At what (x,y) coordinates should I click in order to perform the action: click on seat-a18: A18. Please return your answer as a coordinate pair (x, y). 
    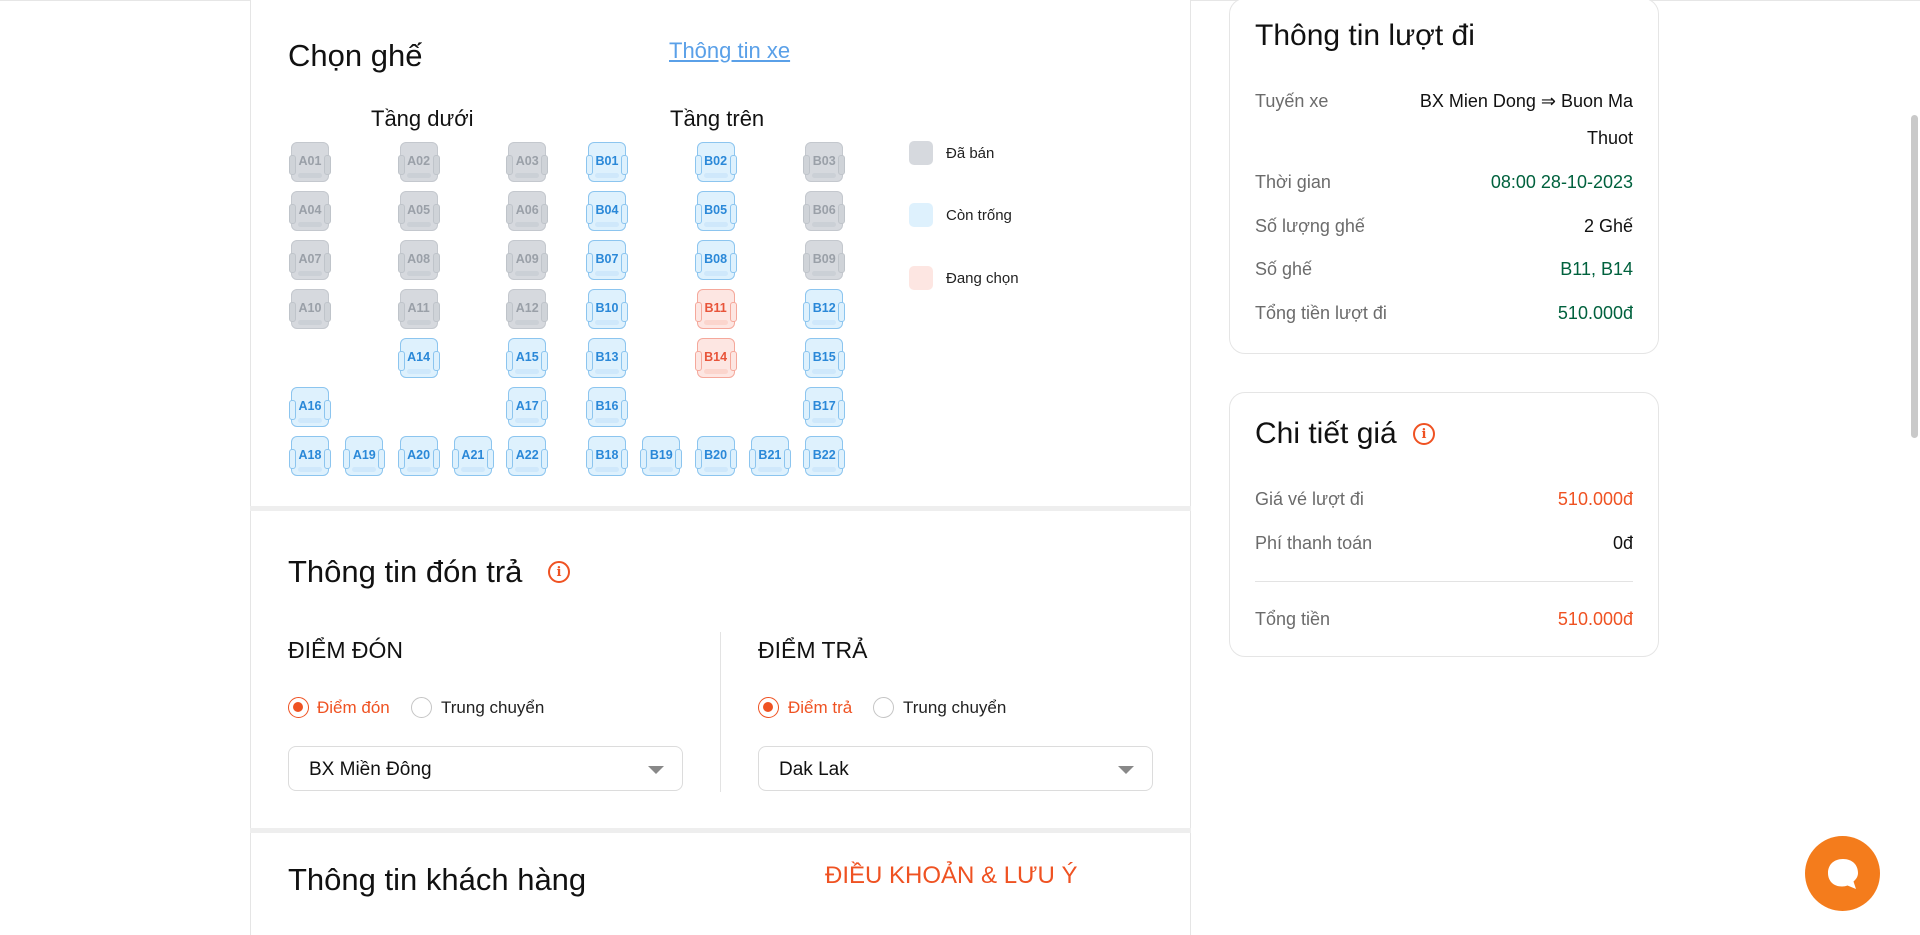
    Looking at the image, I should click on (310, 456).